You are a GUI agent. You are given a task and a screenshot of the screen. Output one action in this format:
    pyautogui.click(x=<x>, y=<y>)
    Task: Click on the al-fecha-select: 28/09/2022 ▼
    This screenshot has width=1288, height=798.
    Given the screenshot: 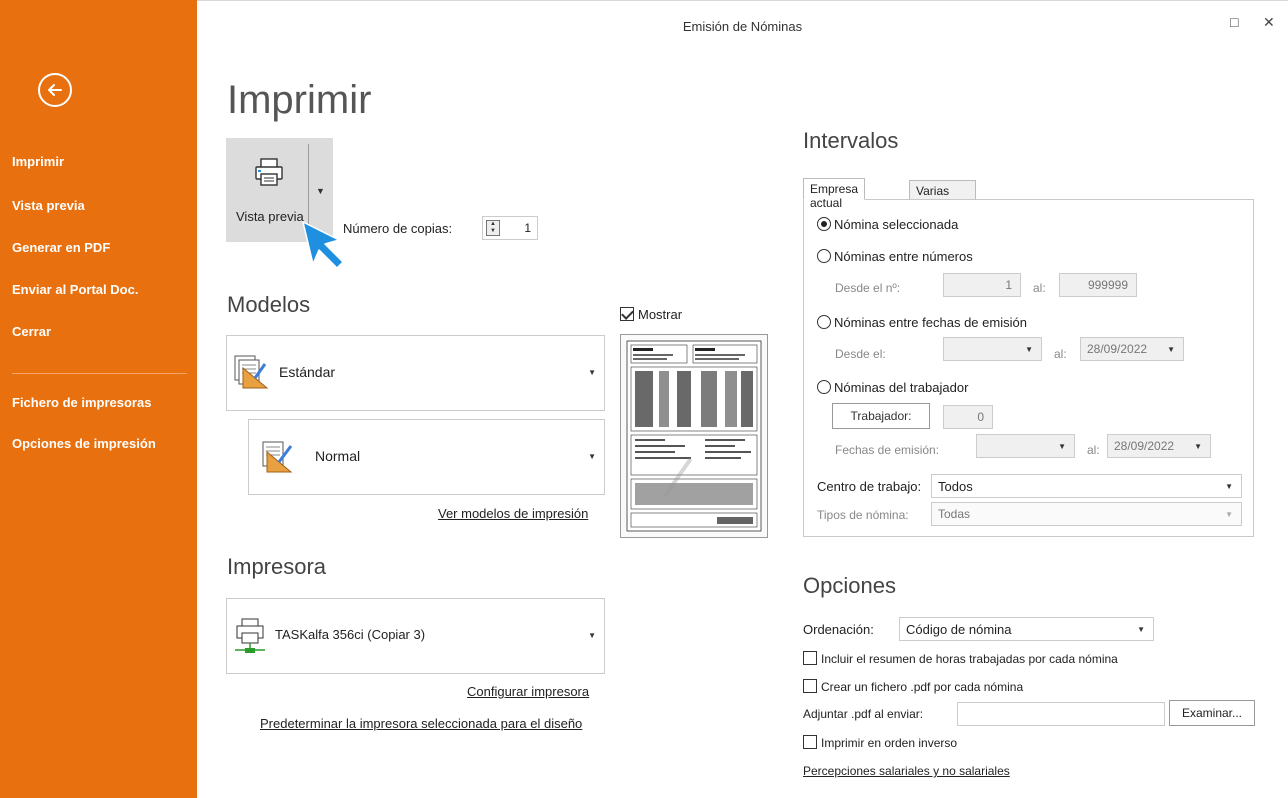 What is the action you would take?
    pyautogui.click(x=1132, y=349)
    